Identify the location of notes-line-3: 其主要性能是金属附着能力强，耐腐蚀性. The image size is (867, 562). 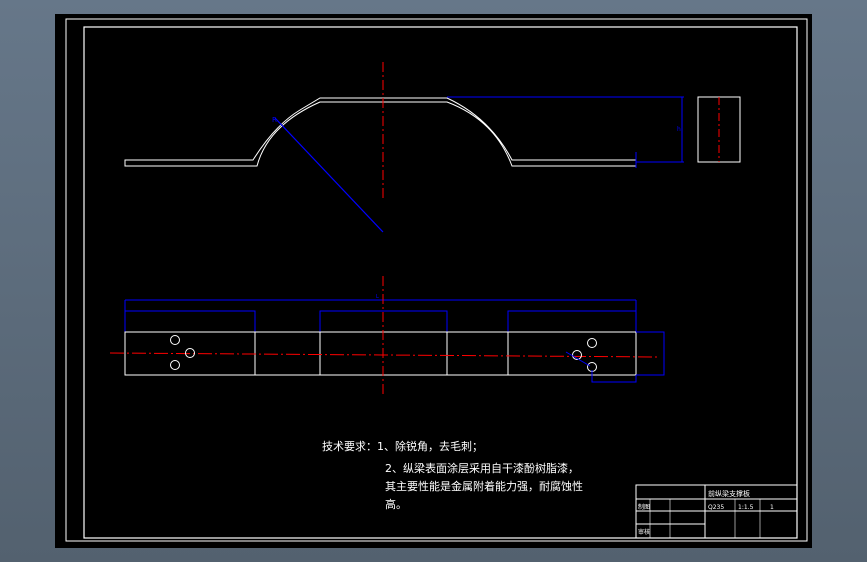
(484, 486).